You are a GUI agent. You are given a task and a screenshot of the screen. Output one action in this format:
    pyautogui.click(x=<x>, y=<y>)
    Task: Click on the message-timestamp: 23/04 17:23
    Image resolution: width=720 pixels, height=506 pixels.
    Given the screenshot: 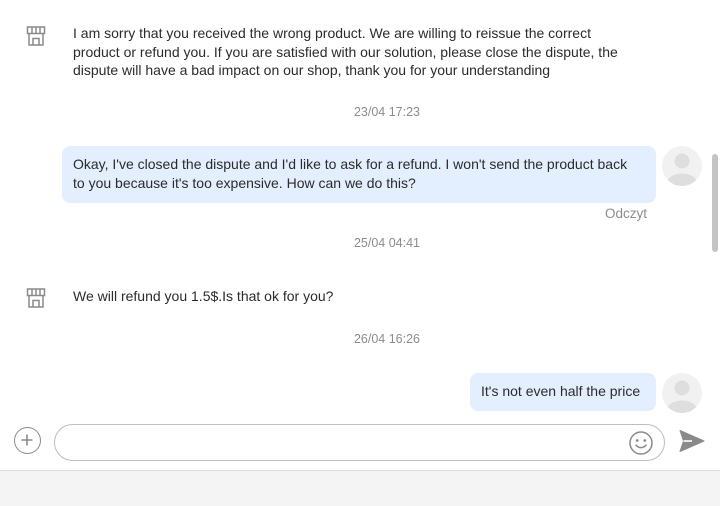 What is the action you would take?
    pyautogui.click(x=387, y=112)
    